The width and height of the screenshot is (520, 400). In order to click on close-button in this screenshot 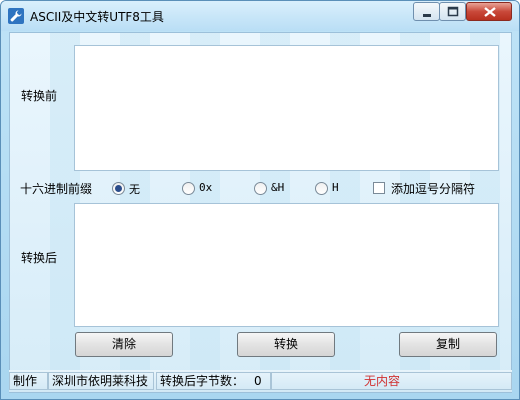, I will do `click(489, 11)`.